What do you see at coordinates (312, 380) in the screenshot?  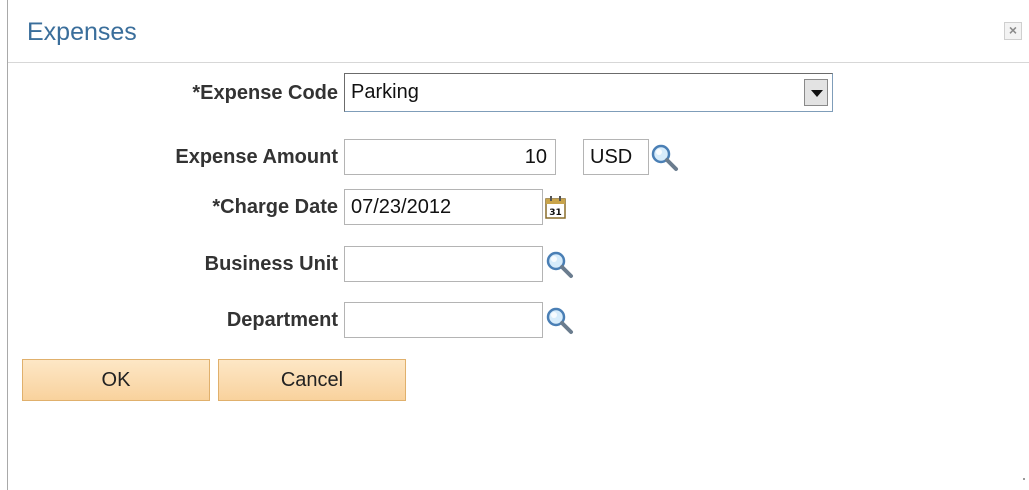 I see `cancel-button: Cancel` at bounding box center [312, 380].